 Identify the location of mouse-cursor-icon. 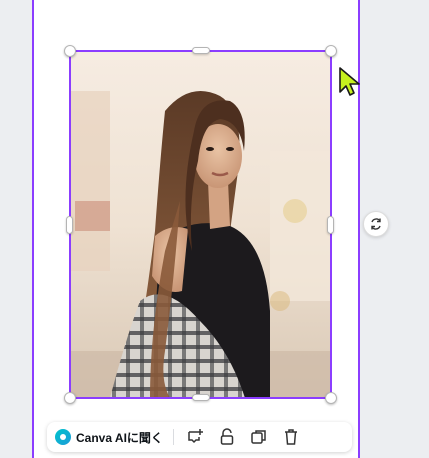
(349, 81).